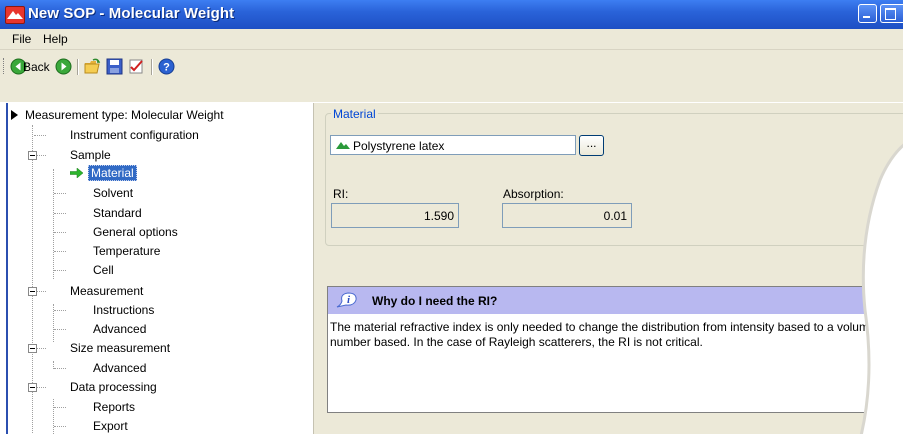 This screenshot has width=903, height=434. What do you see at coordinates (114, 407) in the screenshot?
I see `tree-item-reports: Reports` at bounding box center [114, 407].